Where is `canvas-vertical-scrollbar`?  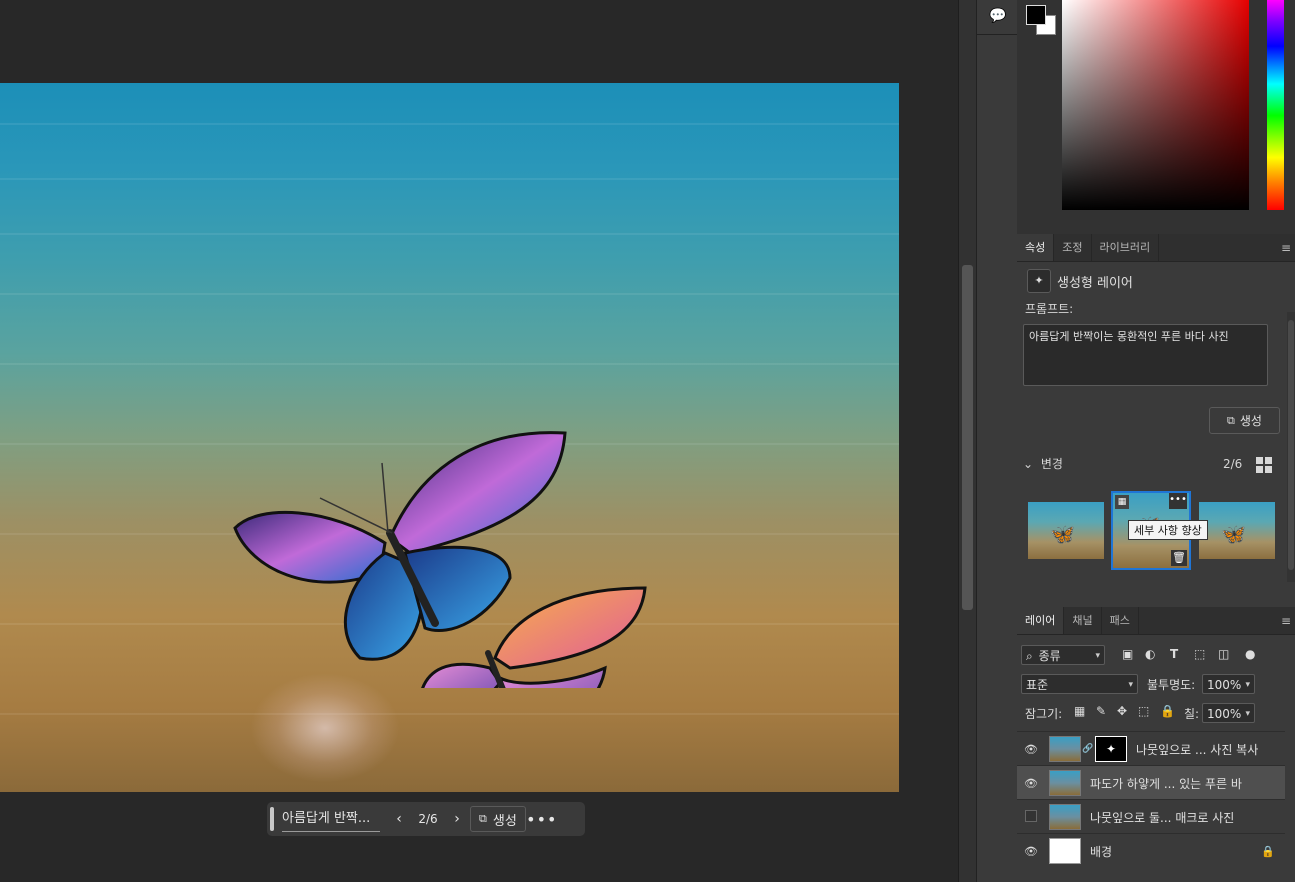 canvas-vertical-scrollbar is located at coordinates (967, 441).